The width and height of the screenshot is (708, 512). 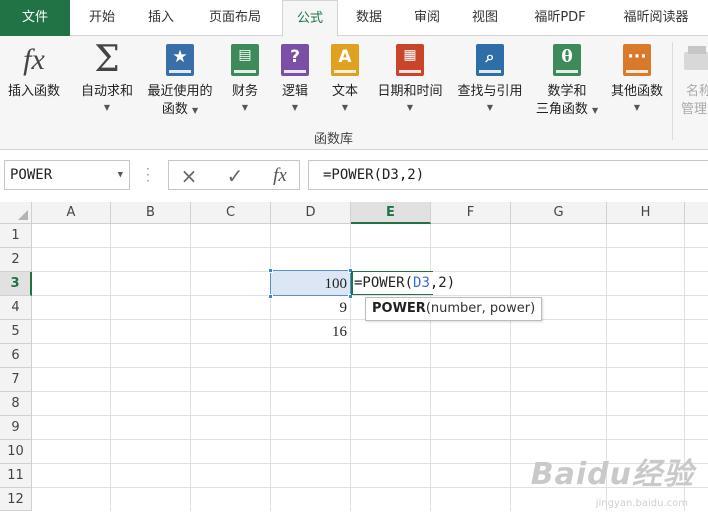 What do you see at coordinates (16, 356) in the screenshot?
I see `row-header-6: 6` at bounding box center [16, 356].